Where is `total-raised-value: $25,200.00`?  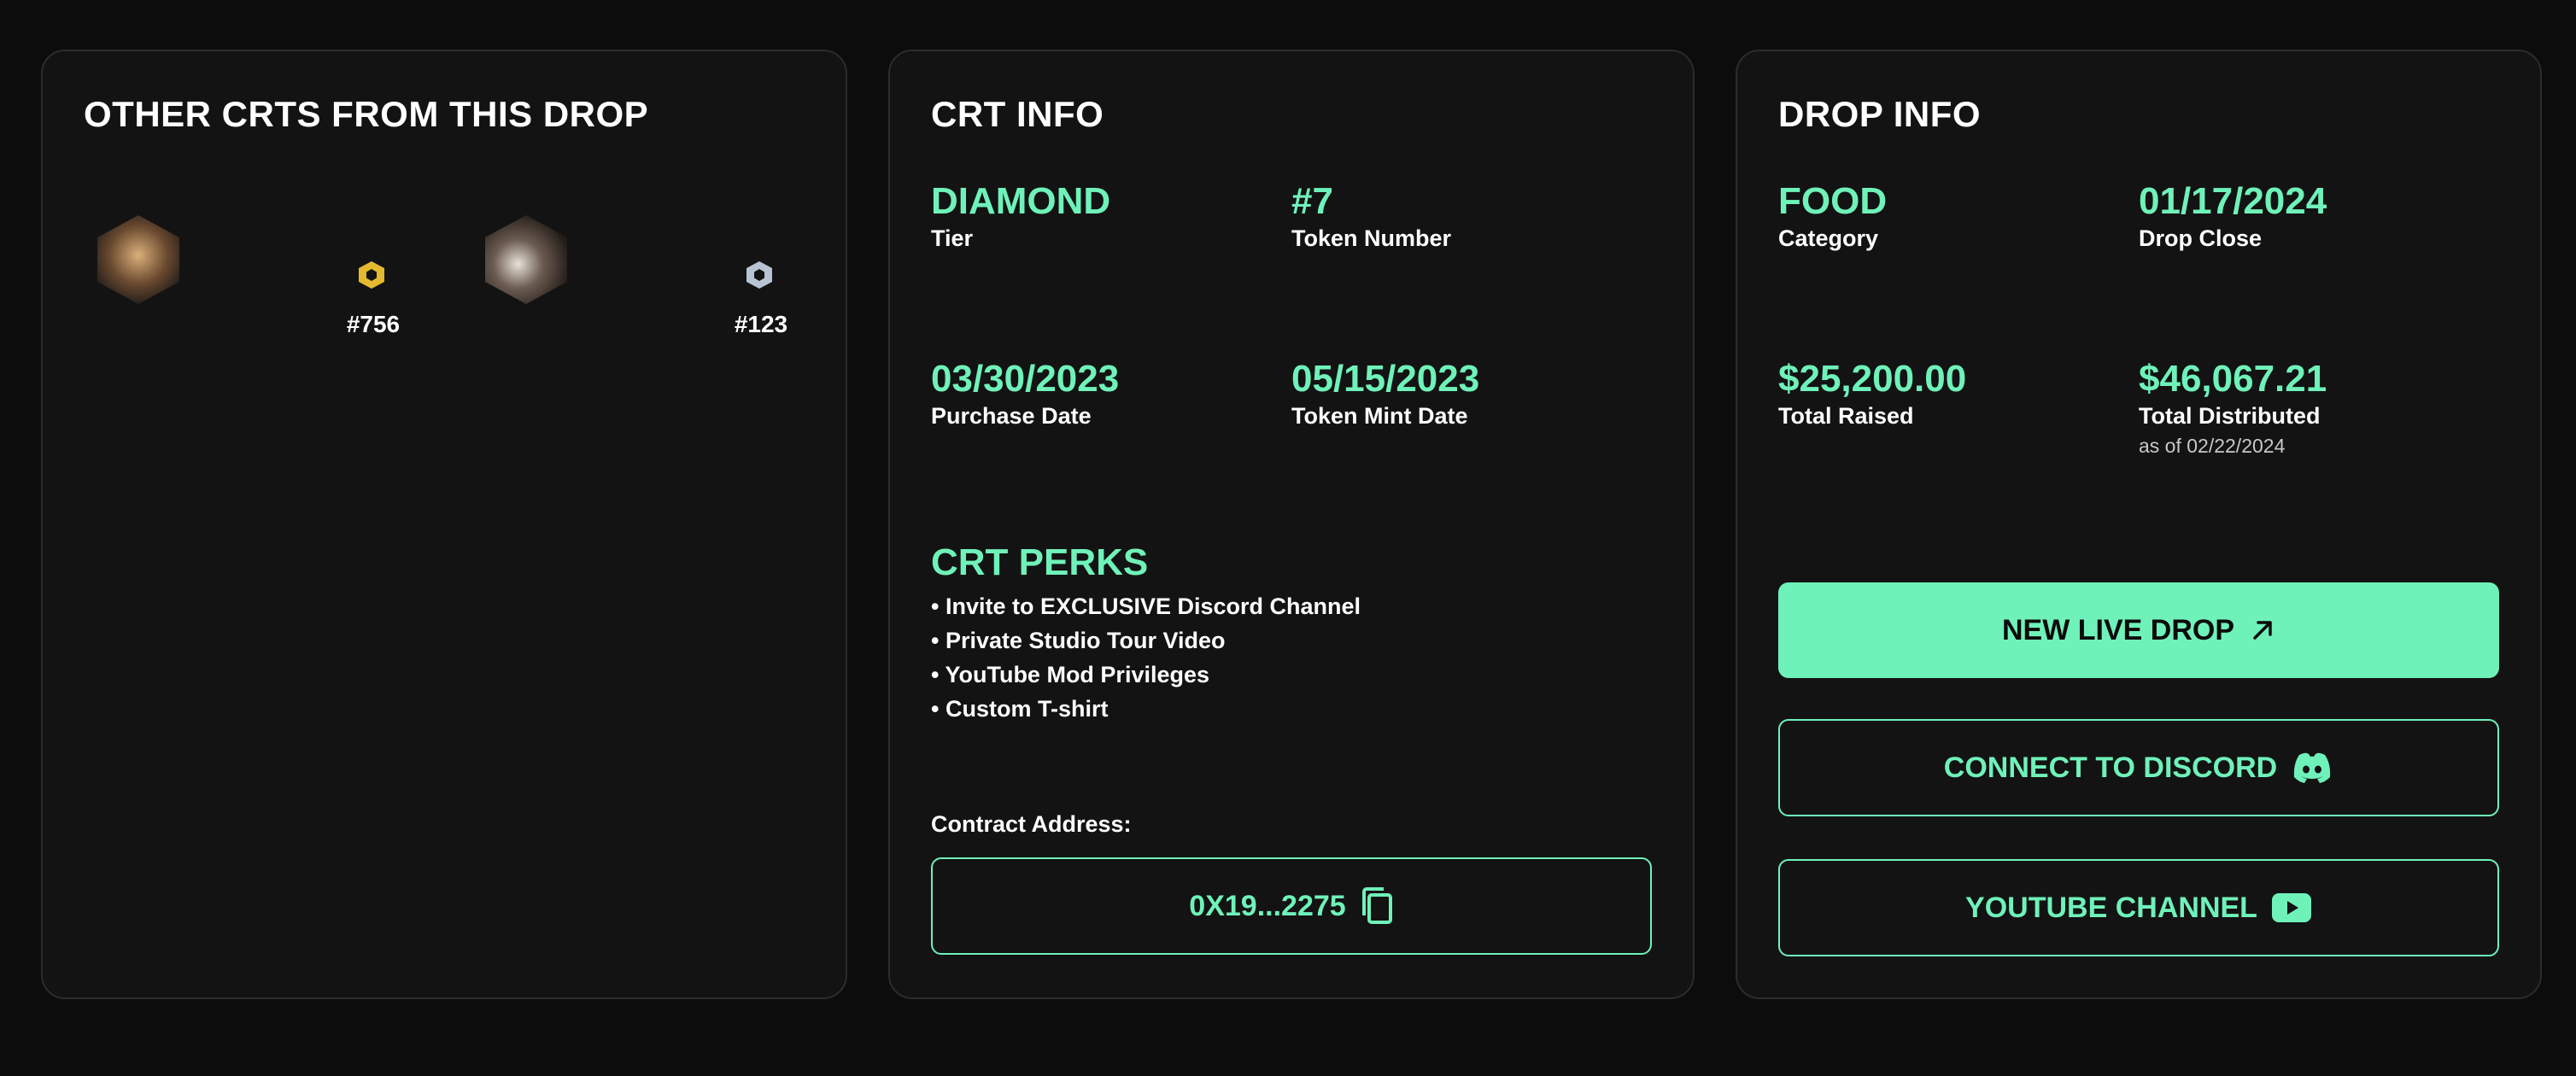 total-raised-value: $25,200.00 is located at coordinates (1872, 379).